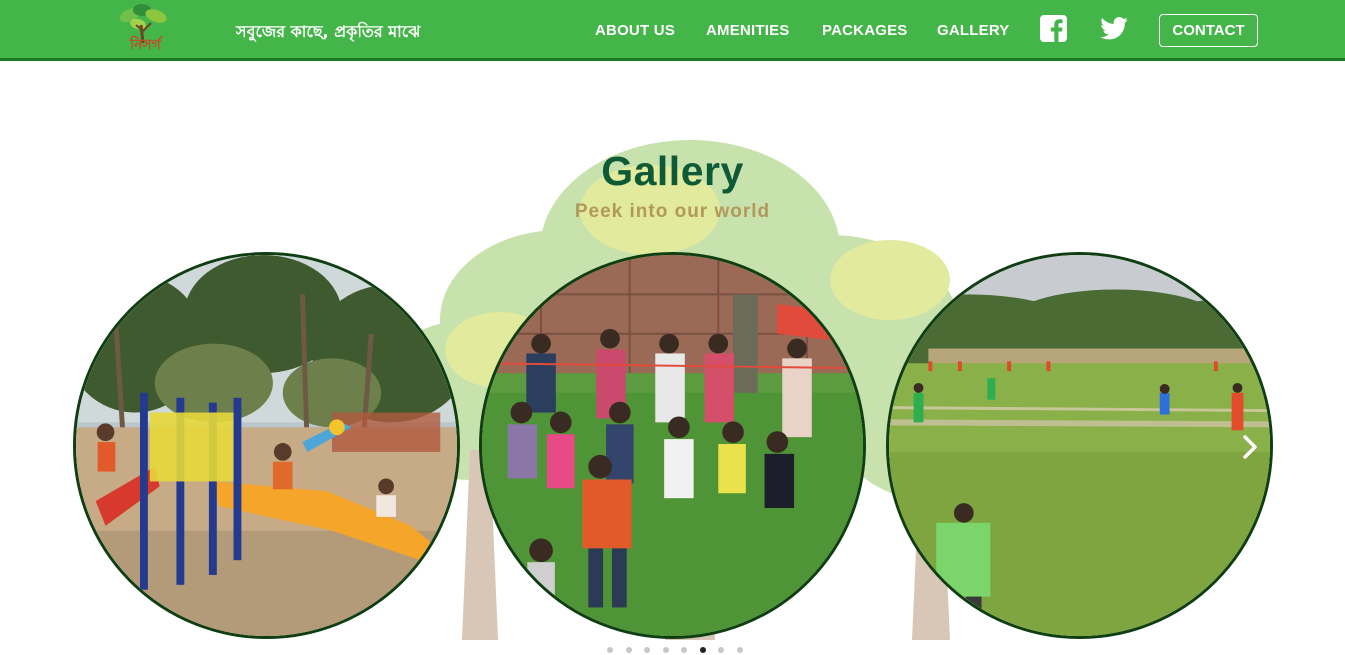 Image resolution: width=1345 pixels, height=655 pixels. What do you see at coordinates (672, 211) in the screenshot?
I see `gallery-subtitle: Peek into our world` at bounding box center [672, 211].